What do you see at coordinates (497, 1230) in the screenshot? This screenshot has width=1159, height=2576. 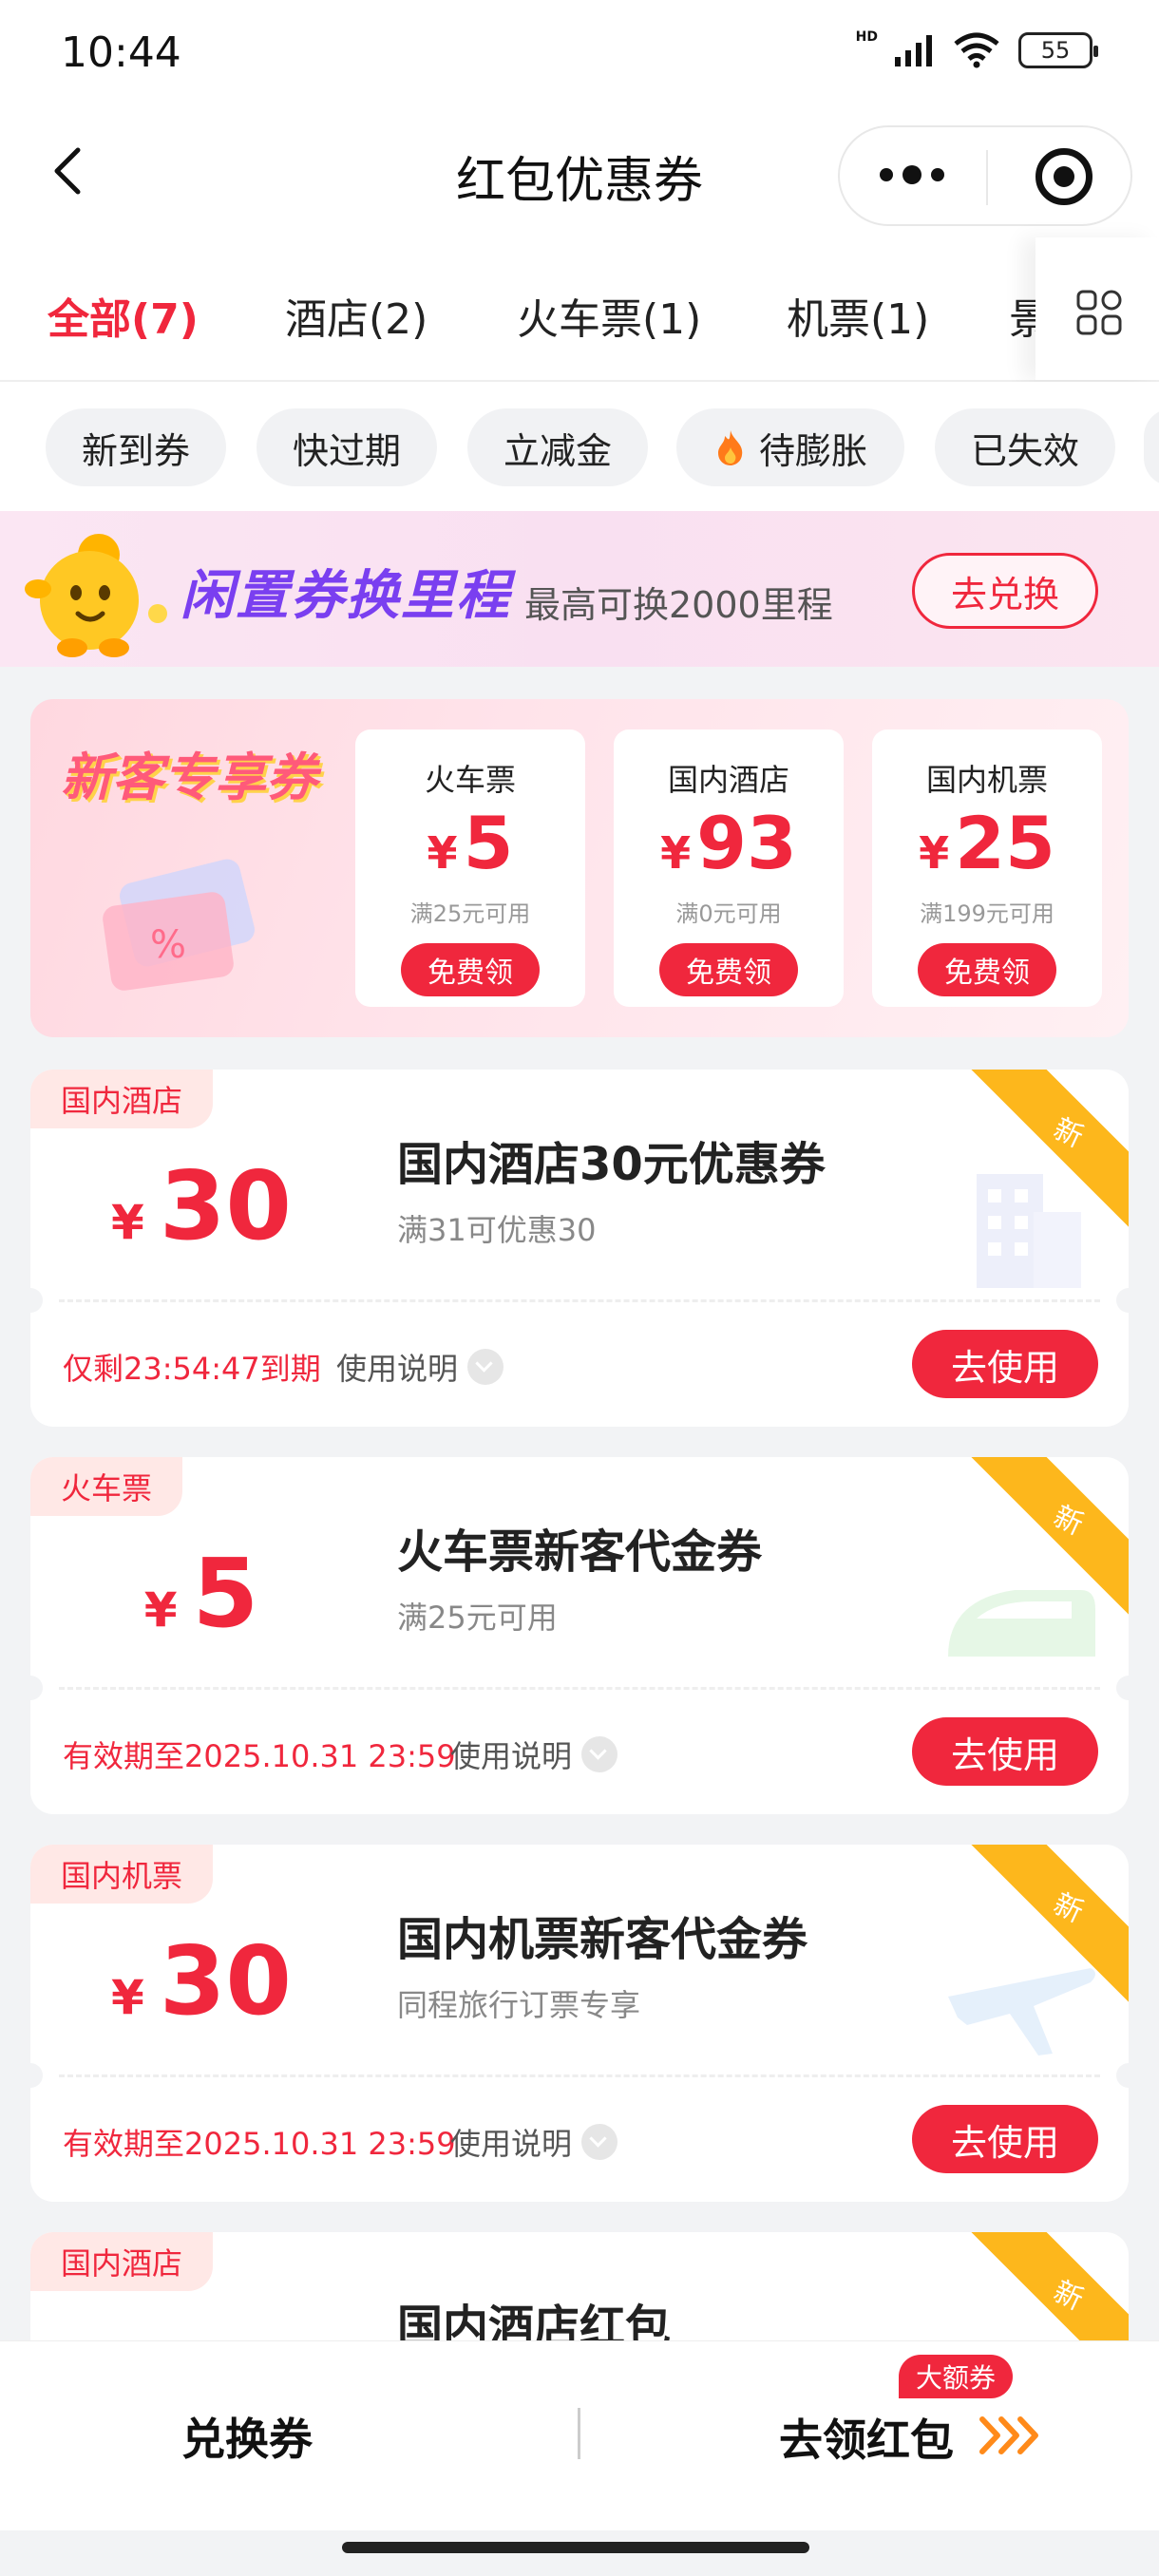 I see `coupon-desc: 满31可优惠30` at bounding box center [497, 1230].